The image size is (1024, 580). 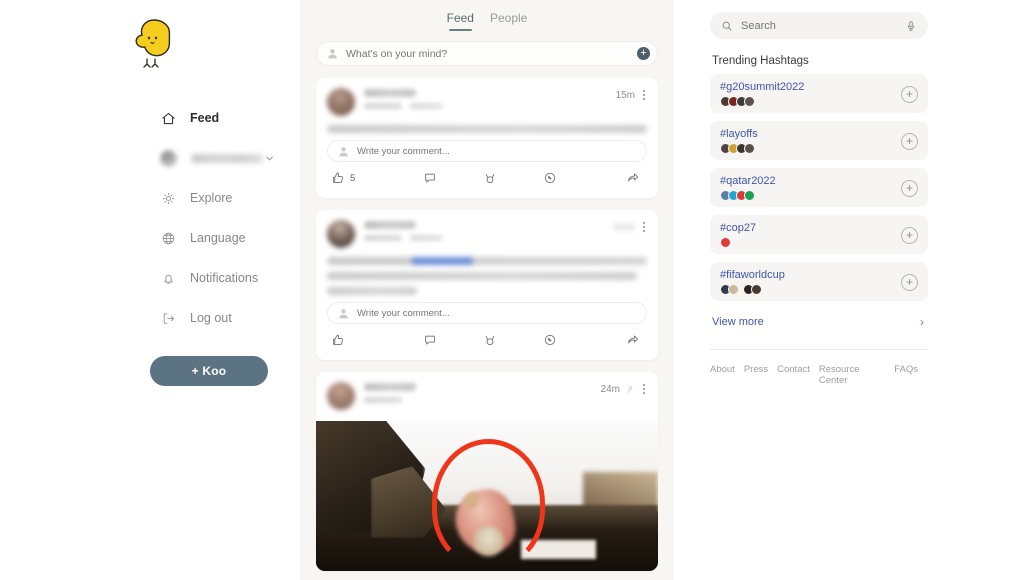 I want to click on tab-feed: Feed, so click(x=460, y=21).